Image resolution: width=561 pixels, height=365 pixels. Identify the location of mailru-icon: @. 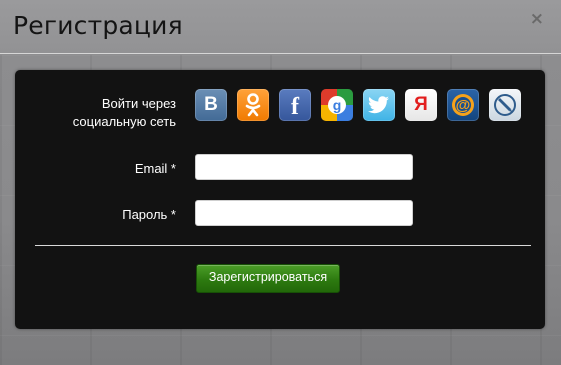
(463, 105).